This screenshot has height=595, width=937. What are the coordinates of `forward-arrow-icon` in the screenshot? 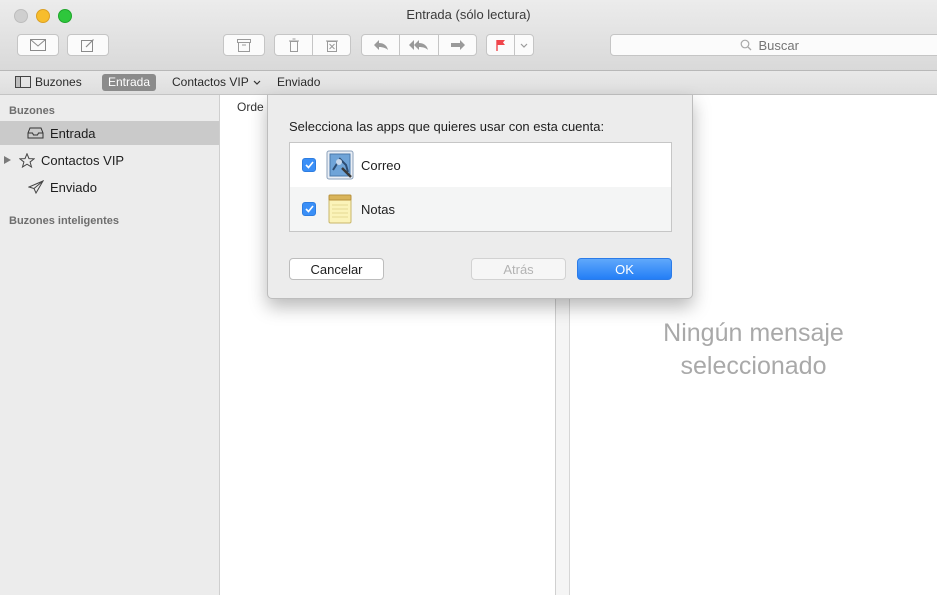 It's located at (457, 45).